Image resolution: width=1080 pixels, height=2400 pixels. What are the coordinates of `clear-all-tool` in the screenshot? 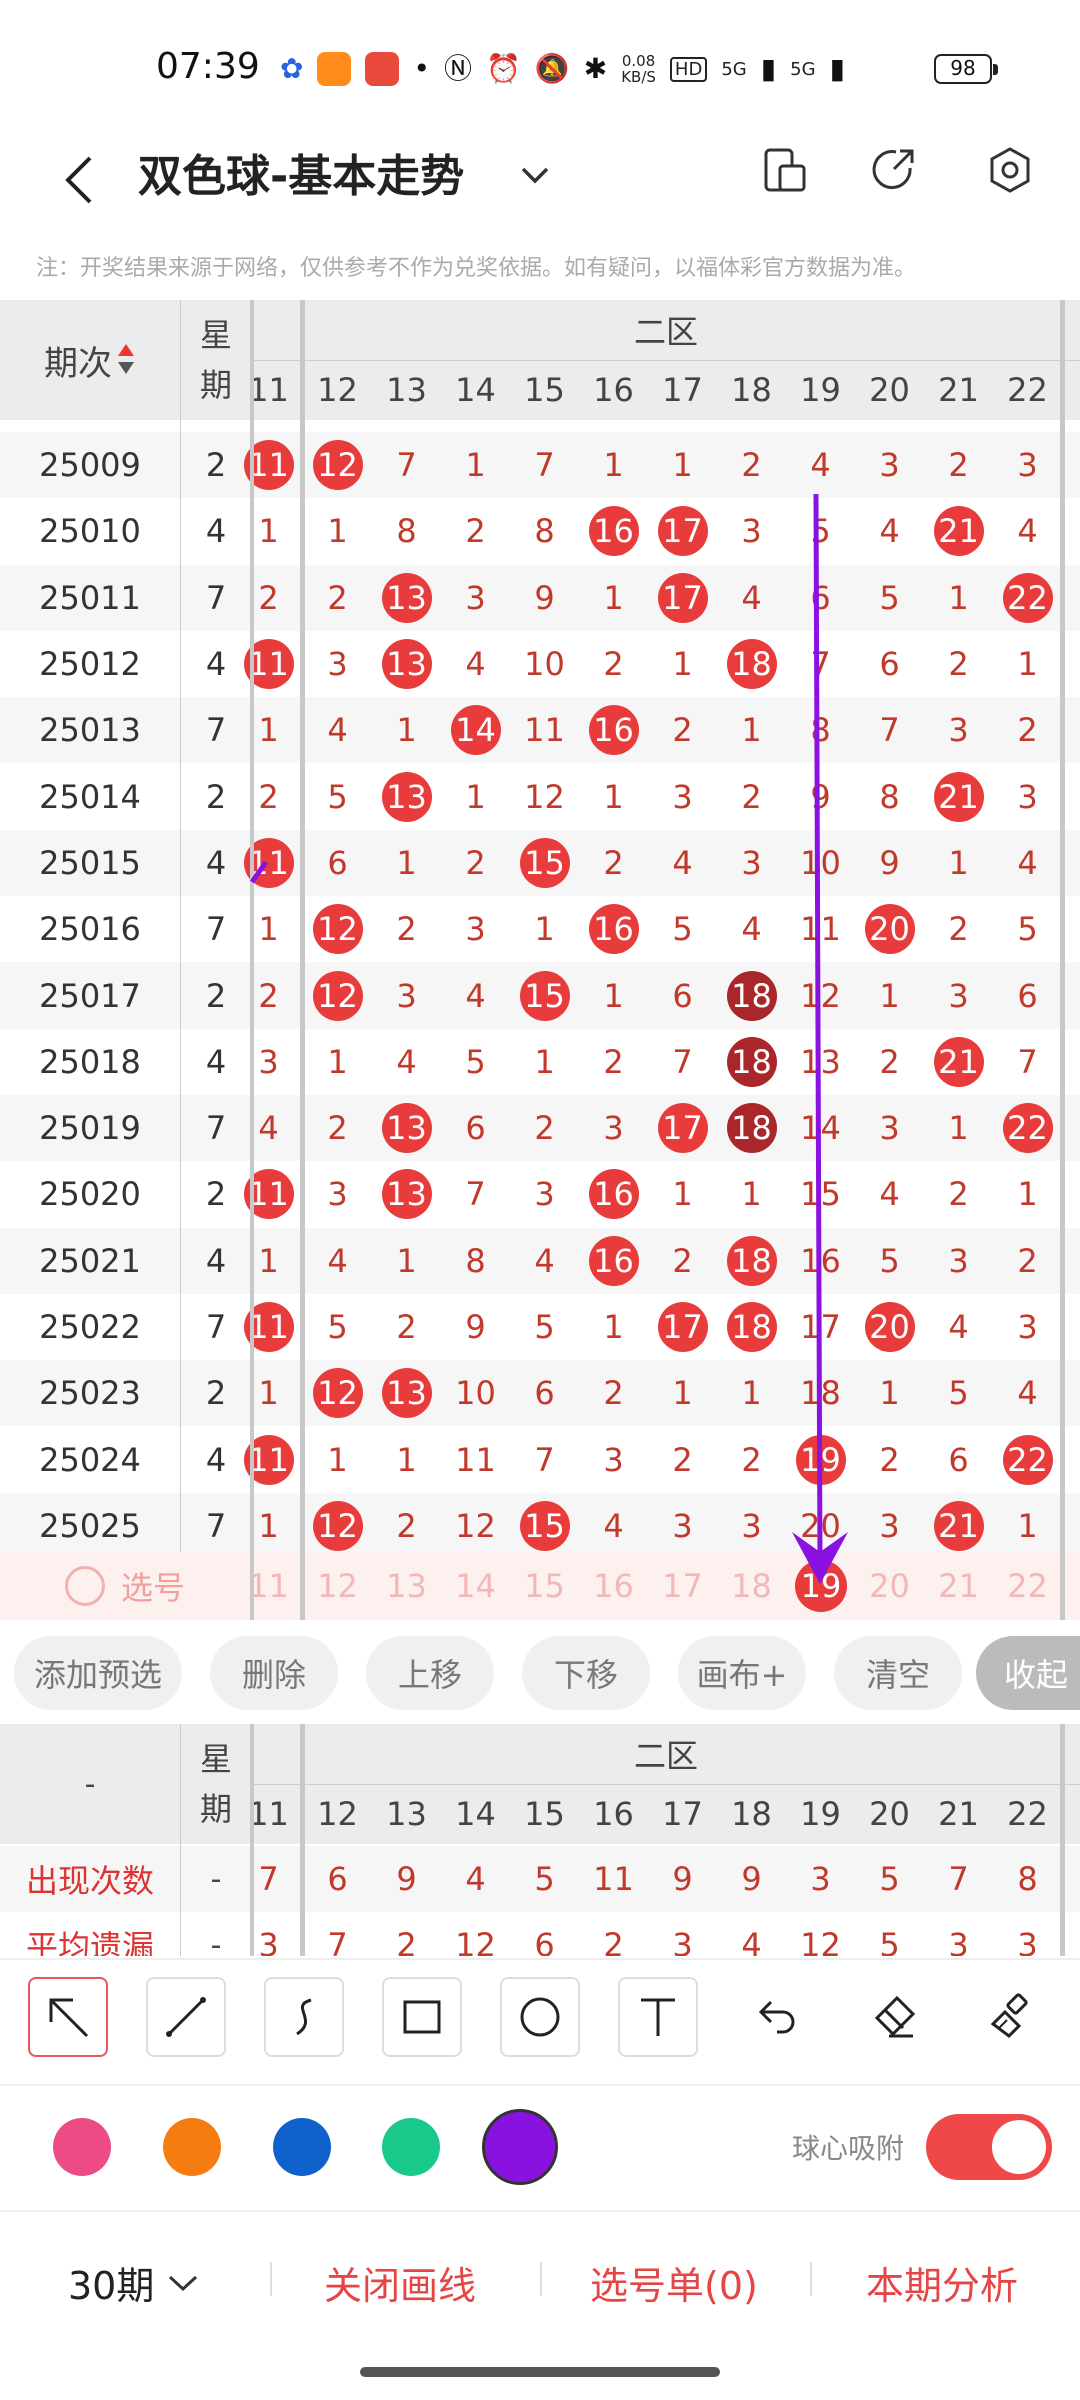 It's located at (1012, 2017).